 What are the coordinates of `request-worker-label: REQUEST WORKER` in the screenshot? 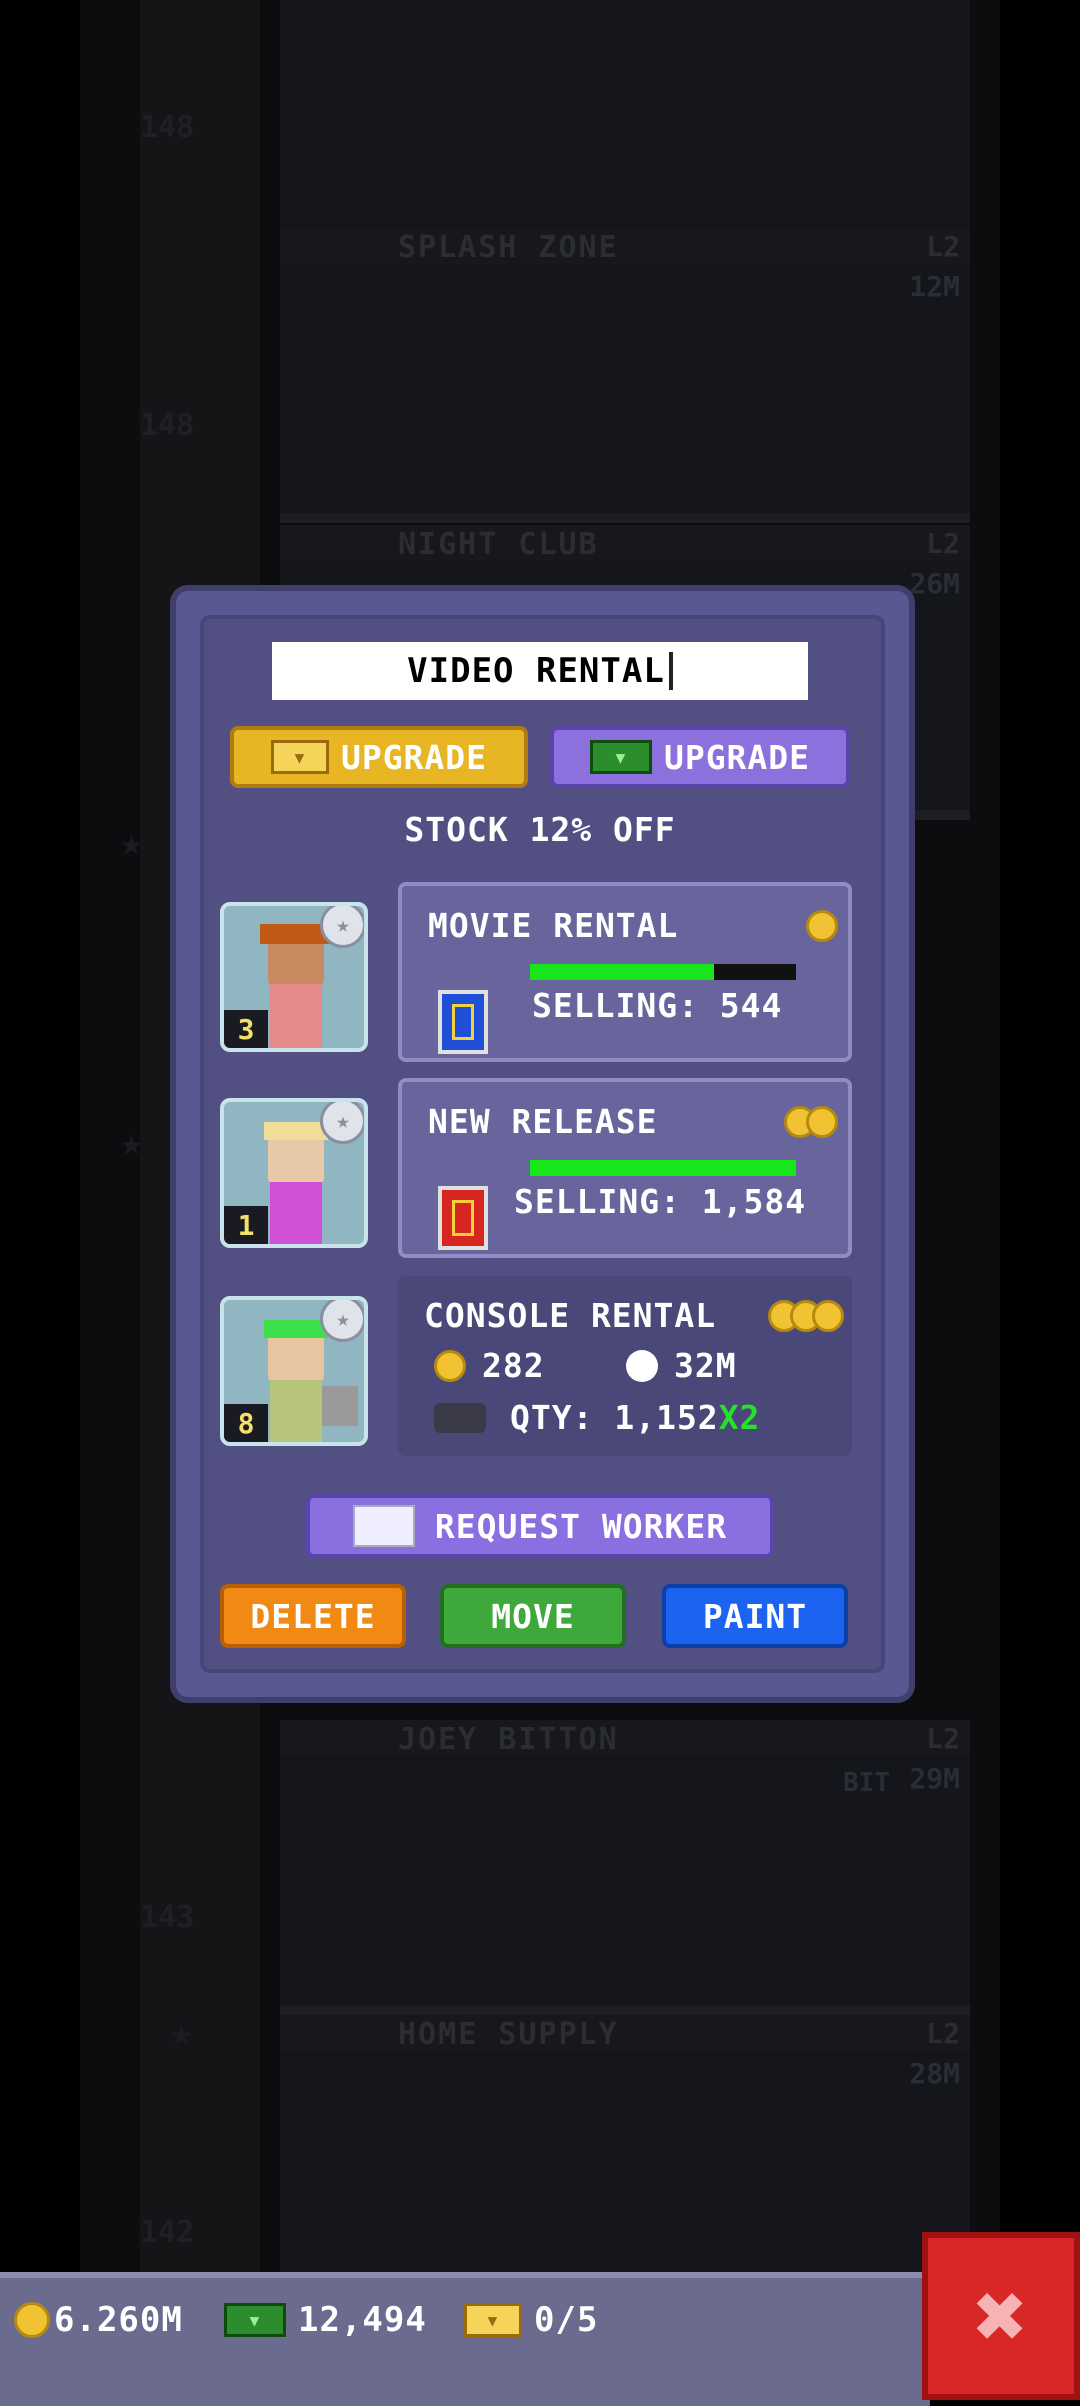 It's located at (581, 1526).